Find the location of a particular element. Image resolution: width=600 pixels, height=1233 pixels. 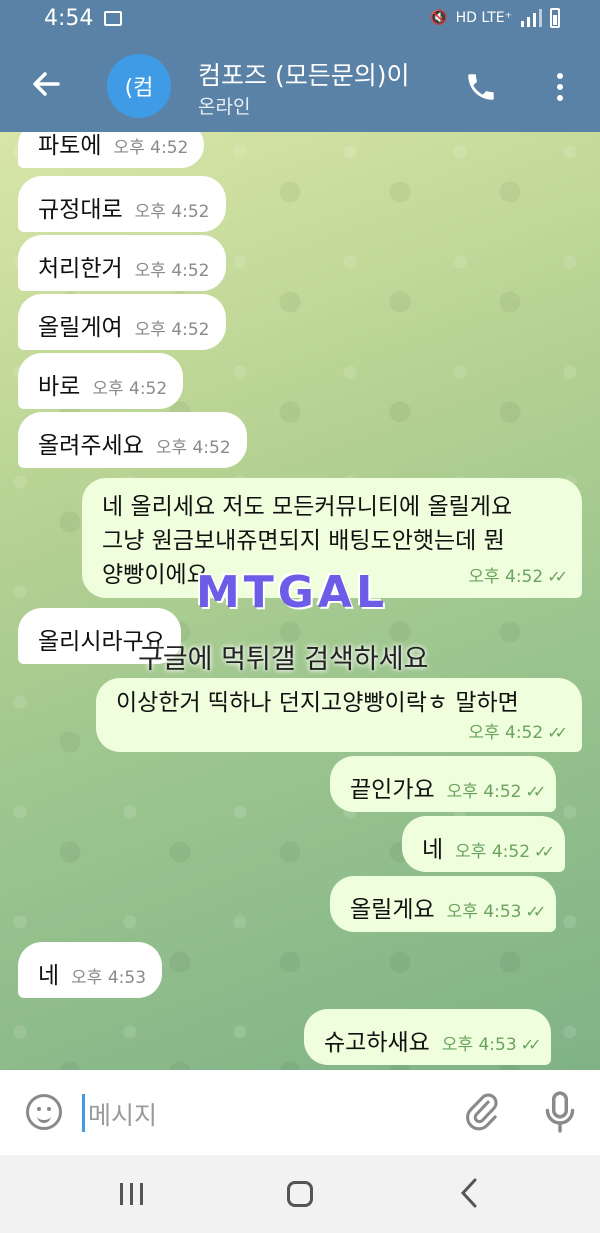

message-composer: 메시지 is located at coordinates (300, 1112).